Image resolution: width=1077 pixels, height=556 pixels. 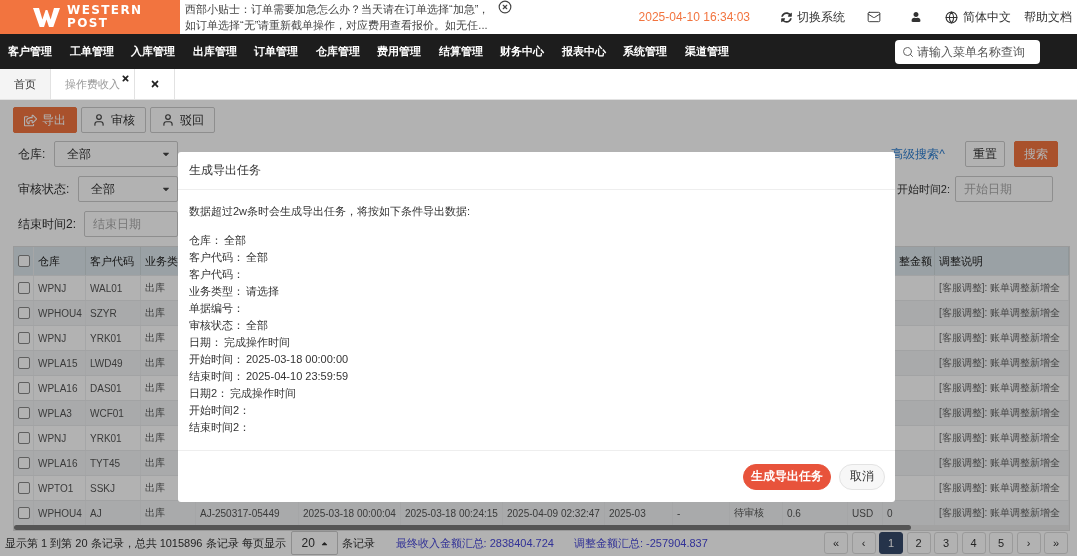 I want to click on nav-item: 工单管理, so click(x=91, y=51).